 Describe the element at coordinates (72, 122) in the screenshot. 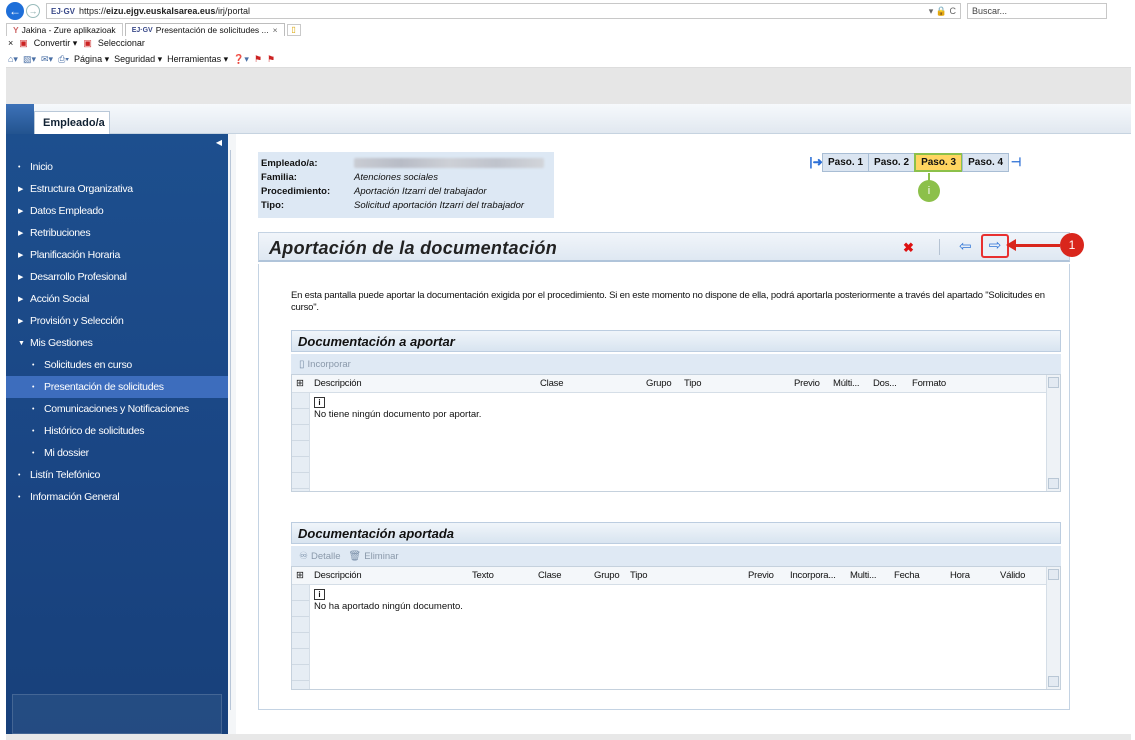

I see `tab-empleado: Empleado/a` at that location.